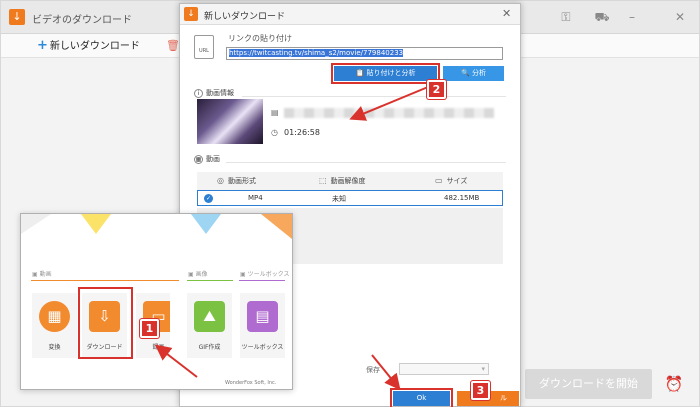 The width and height of the screenshot is (700, 407). What do you see at coordinates (173, 45) in the screenshot?
I see `trash-icon: 🗑` at bounding box center [173, 45].